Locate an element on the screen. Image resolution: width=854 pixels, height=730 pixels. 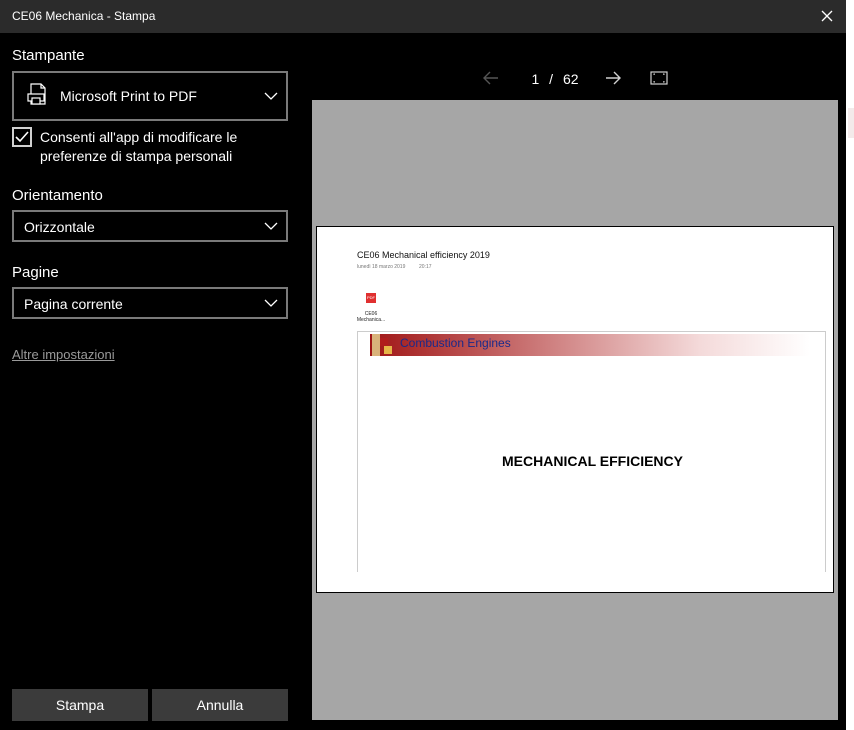
window-title: CE06 Mechanica - Stampa is located at coordinates (84, 16).